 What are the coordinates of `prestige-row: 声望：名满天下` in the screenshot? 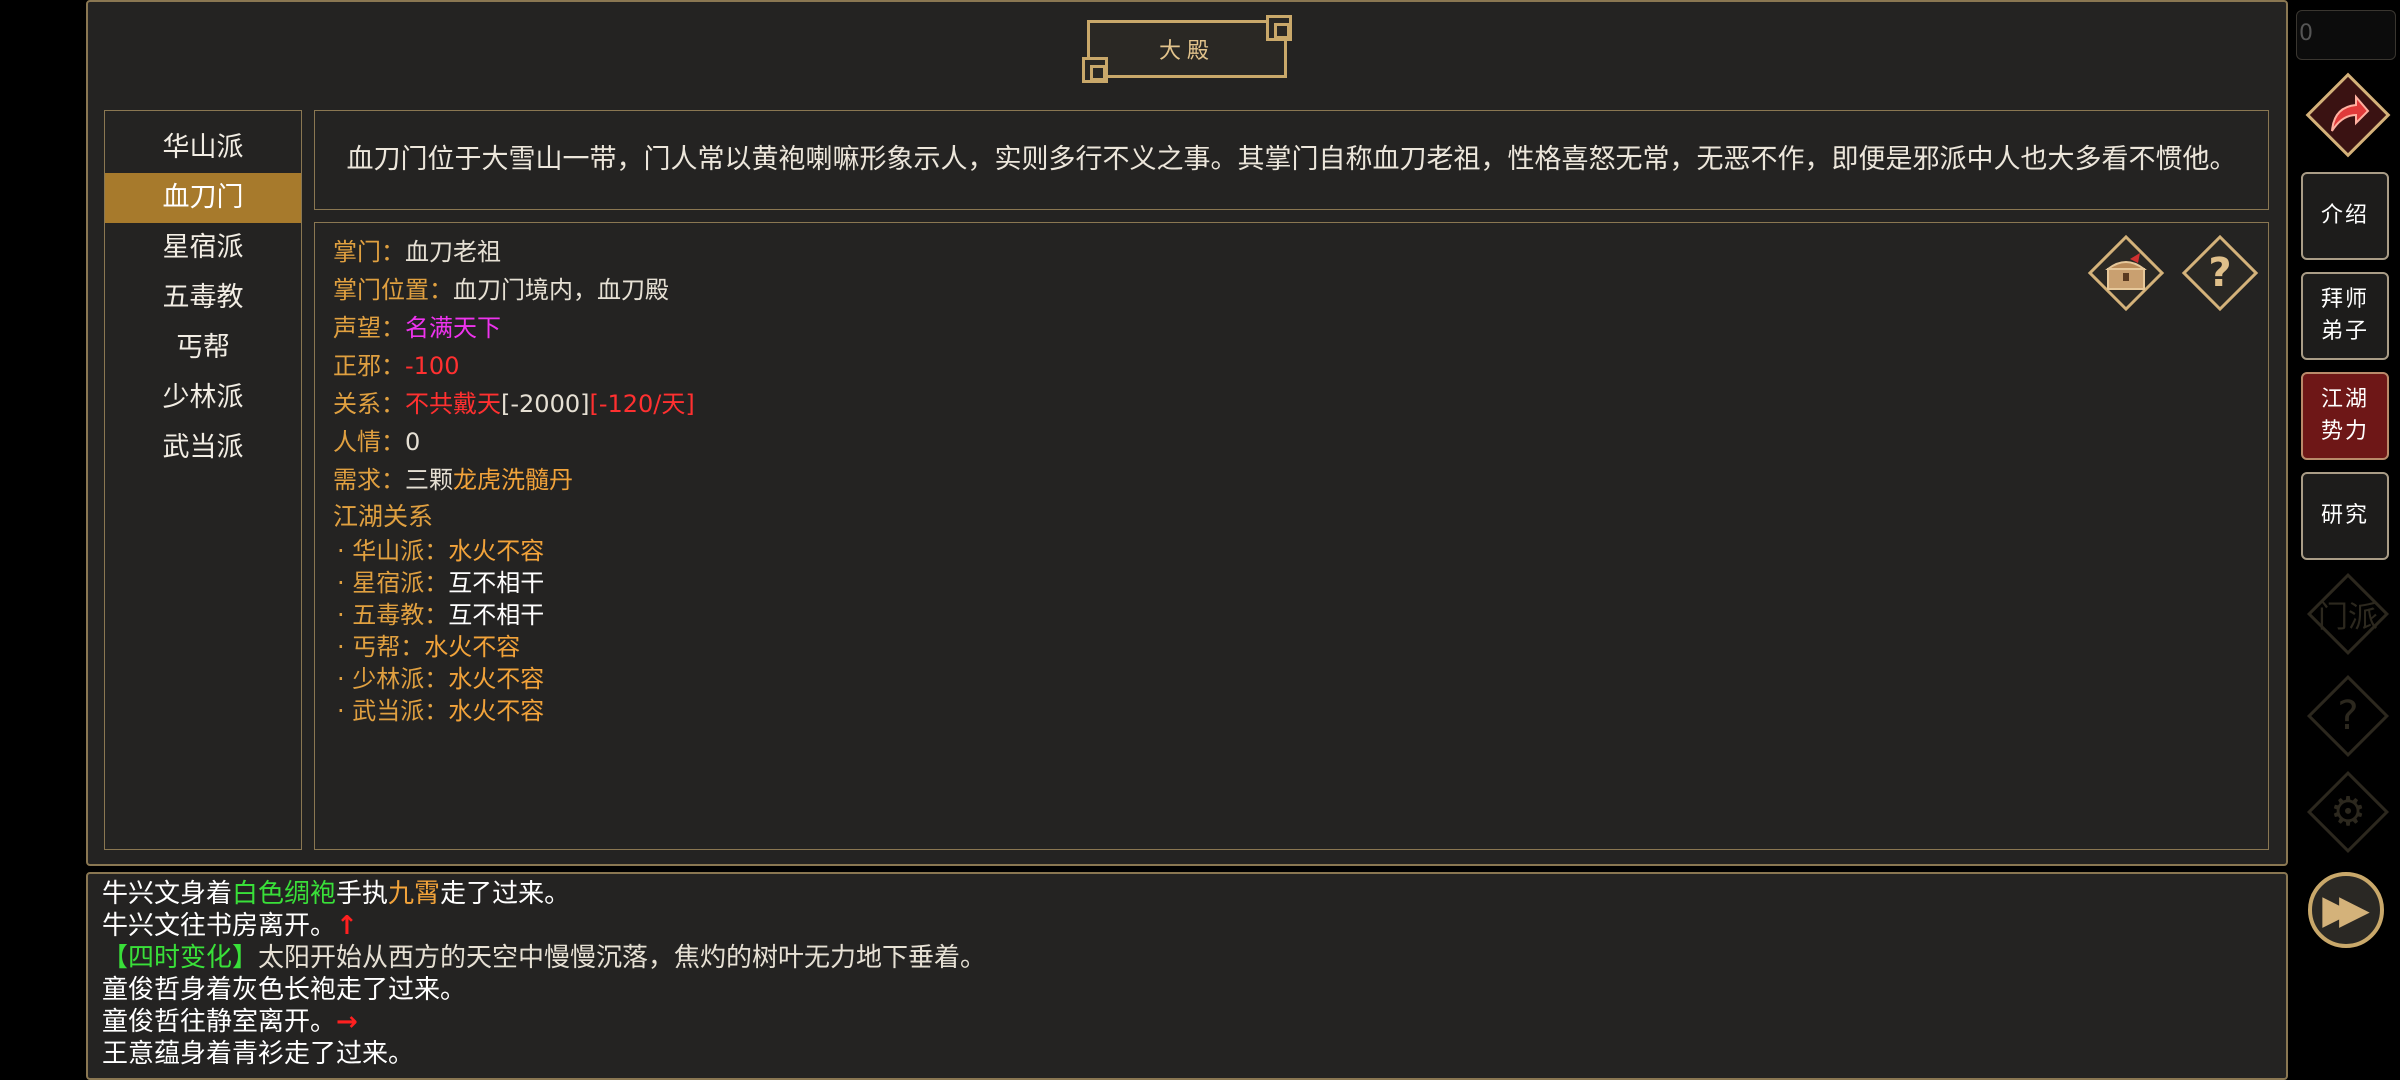 It's located at (1291, 328).